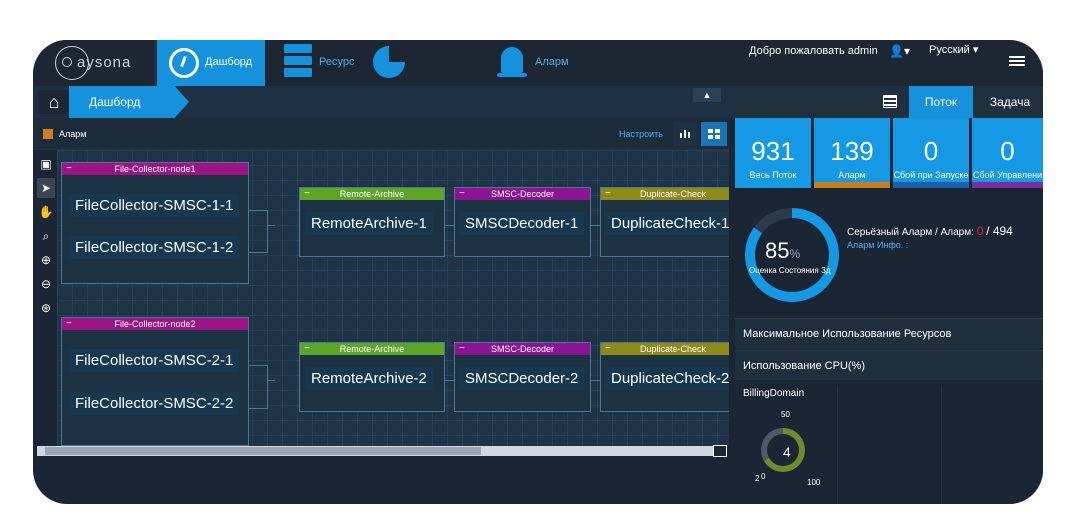  I want to click on home-icon: ⌂, so click(54, 102).